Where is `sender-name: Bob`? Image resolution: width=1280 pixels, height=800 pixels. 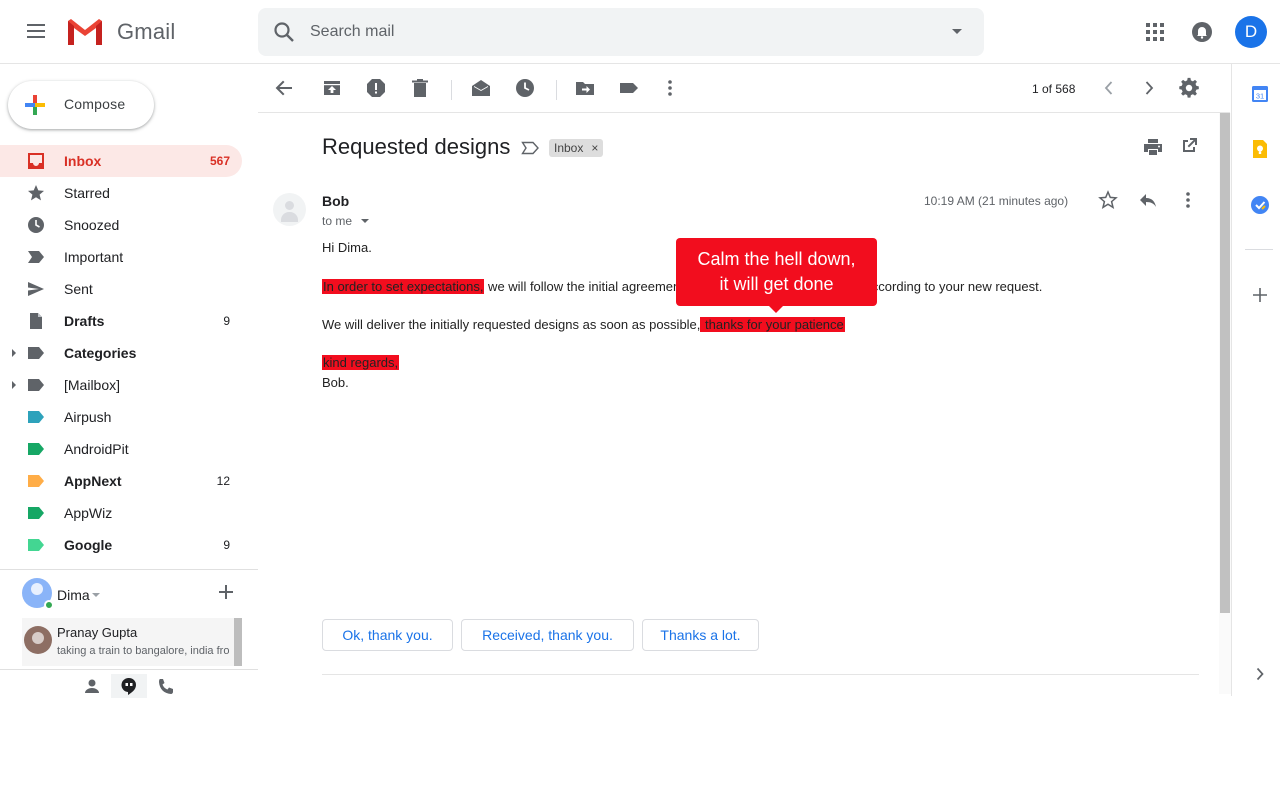 sender-name: Bob is located at coordinates (335, 201).